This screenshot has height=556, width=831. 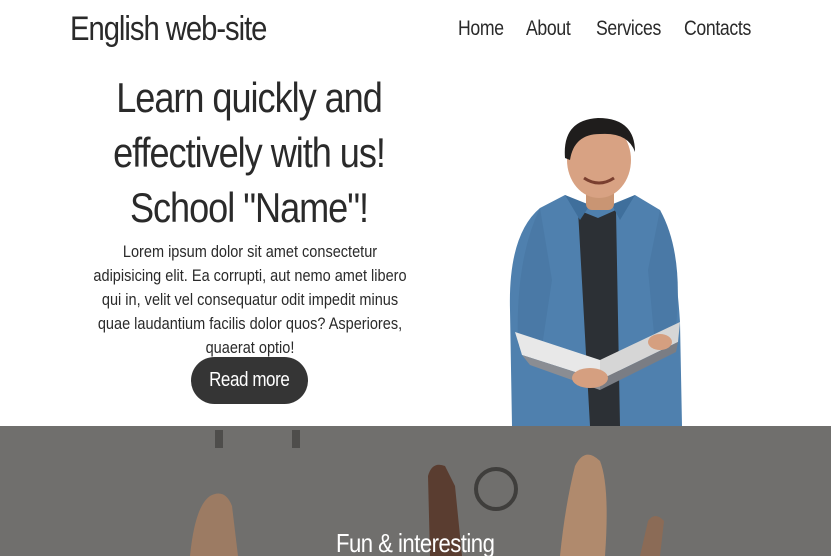 What do you see at coordinates (249, 207) in the screenshot?
I see `hero-title-line-3: School "Name"!` at bounding box center [249, 207].